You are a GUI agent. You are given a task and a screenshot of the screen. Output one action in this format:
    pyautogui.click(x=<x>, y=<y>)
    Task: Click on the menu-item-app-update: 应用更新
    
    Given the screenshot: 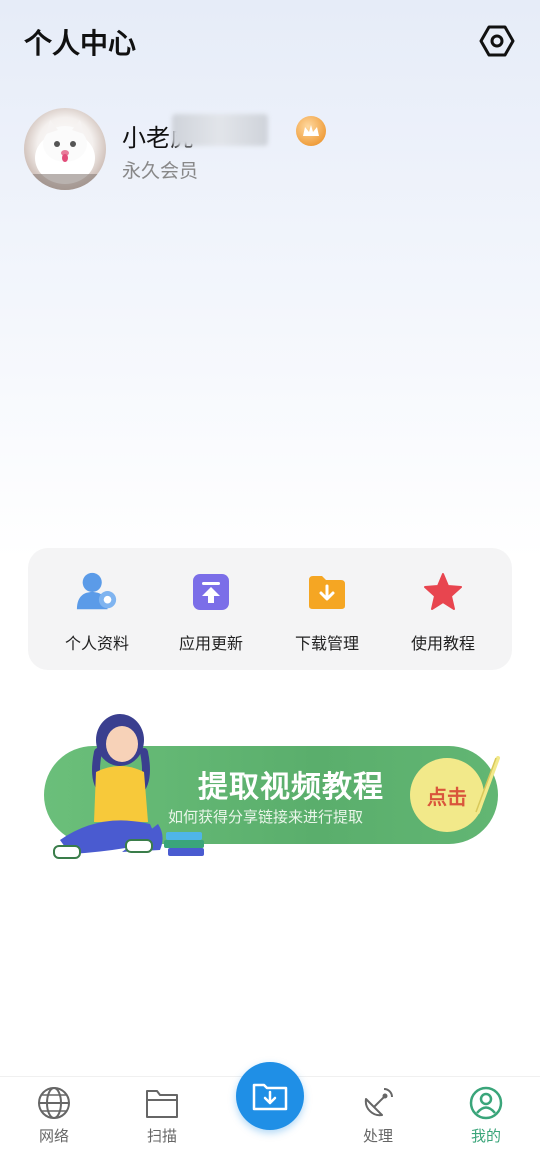 What is the action you would take?
    pyautogui.click(x=211, y=613)
    